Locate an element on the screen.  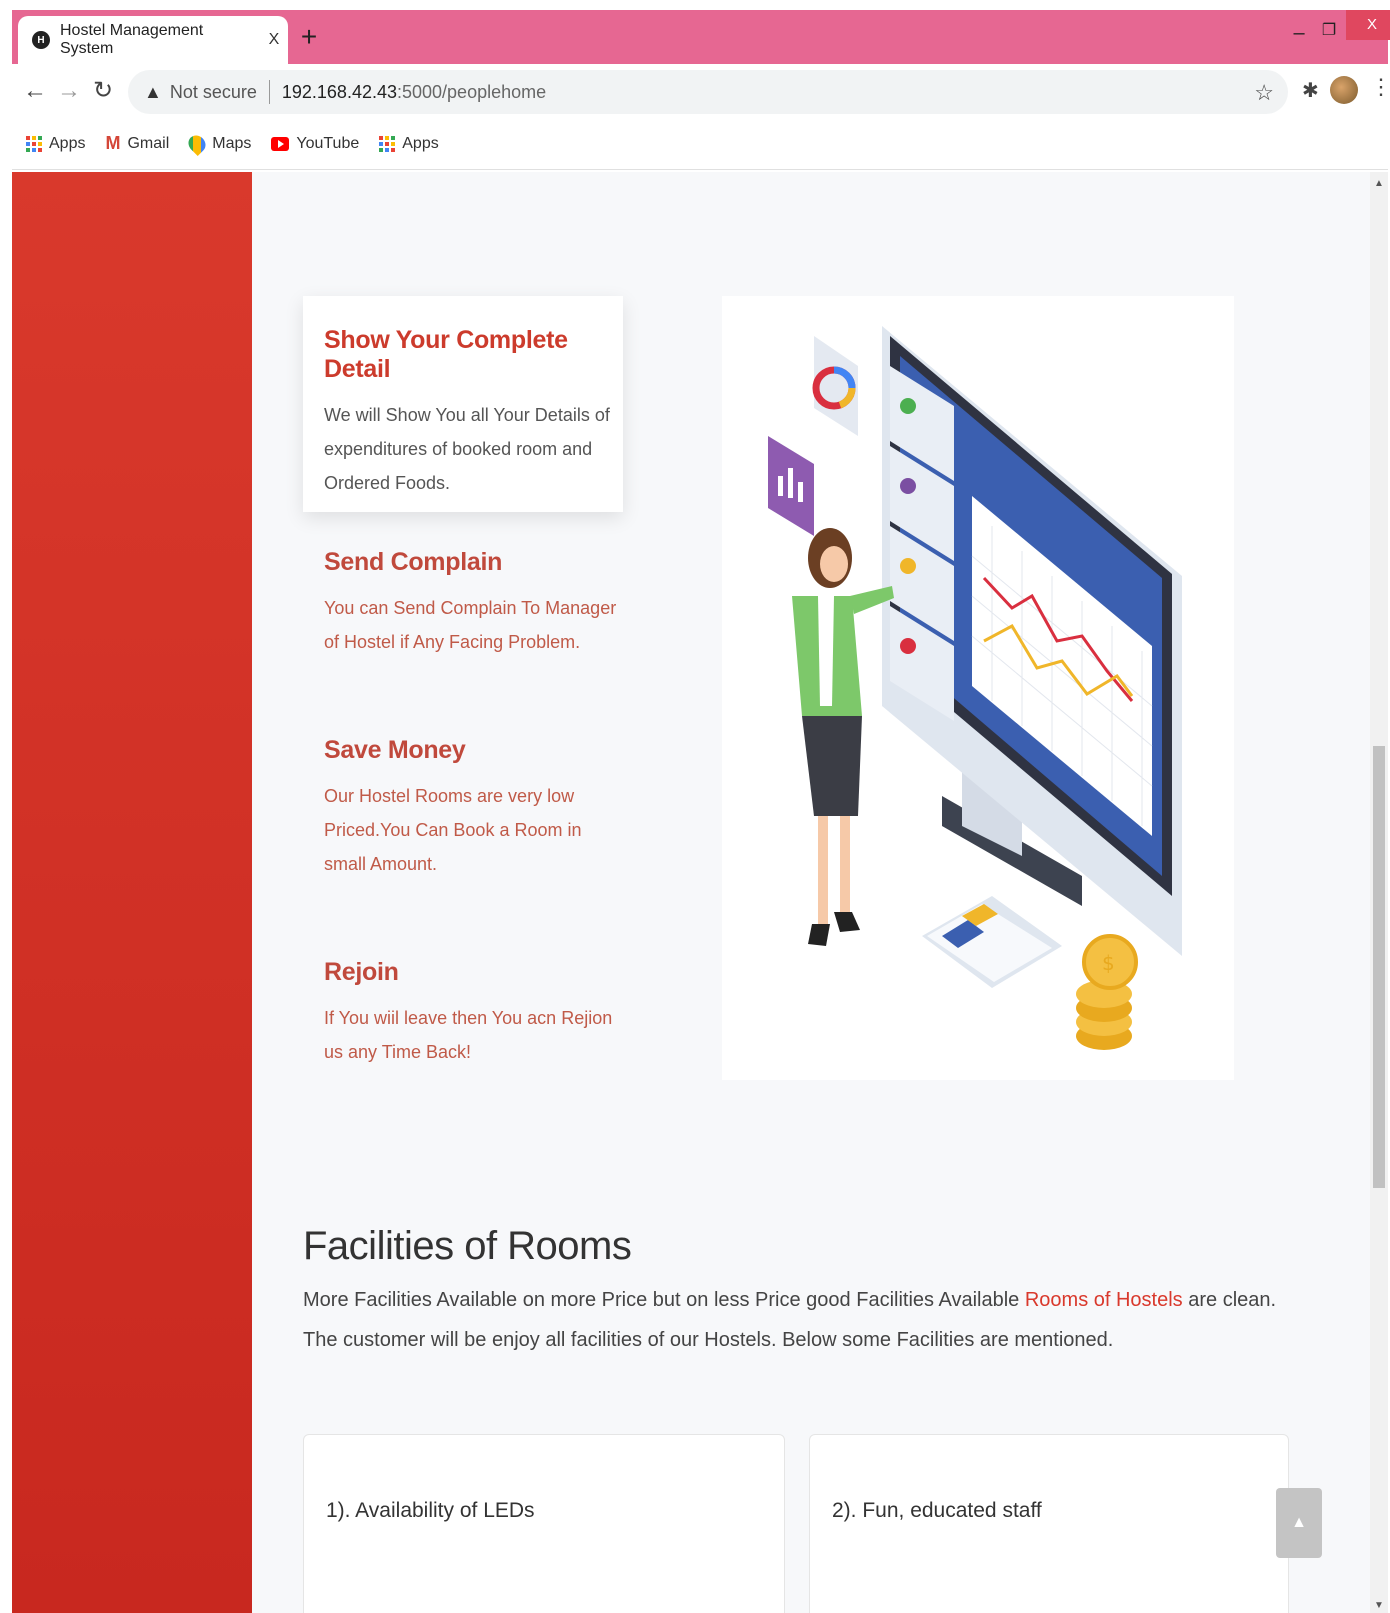
scroll-thumb is located at coordinates (1379, 967).